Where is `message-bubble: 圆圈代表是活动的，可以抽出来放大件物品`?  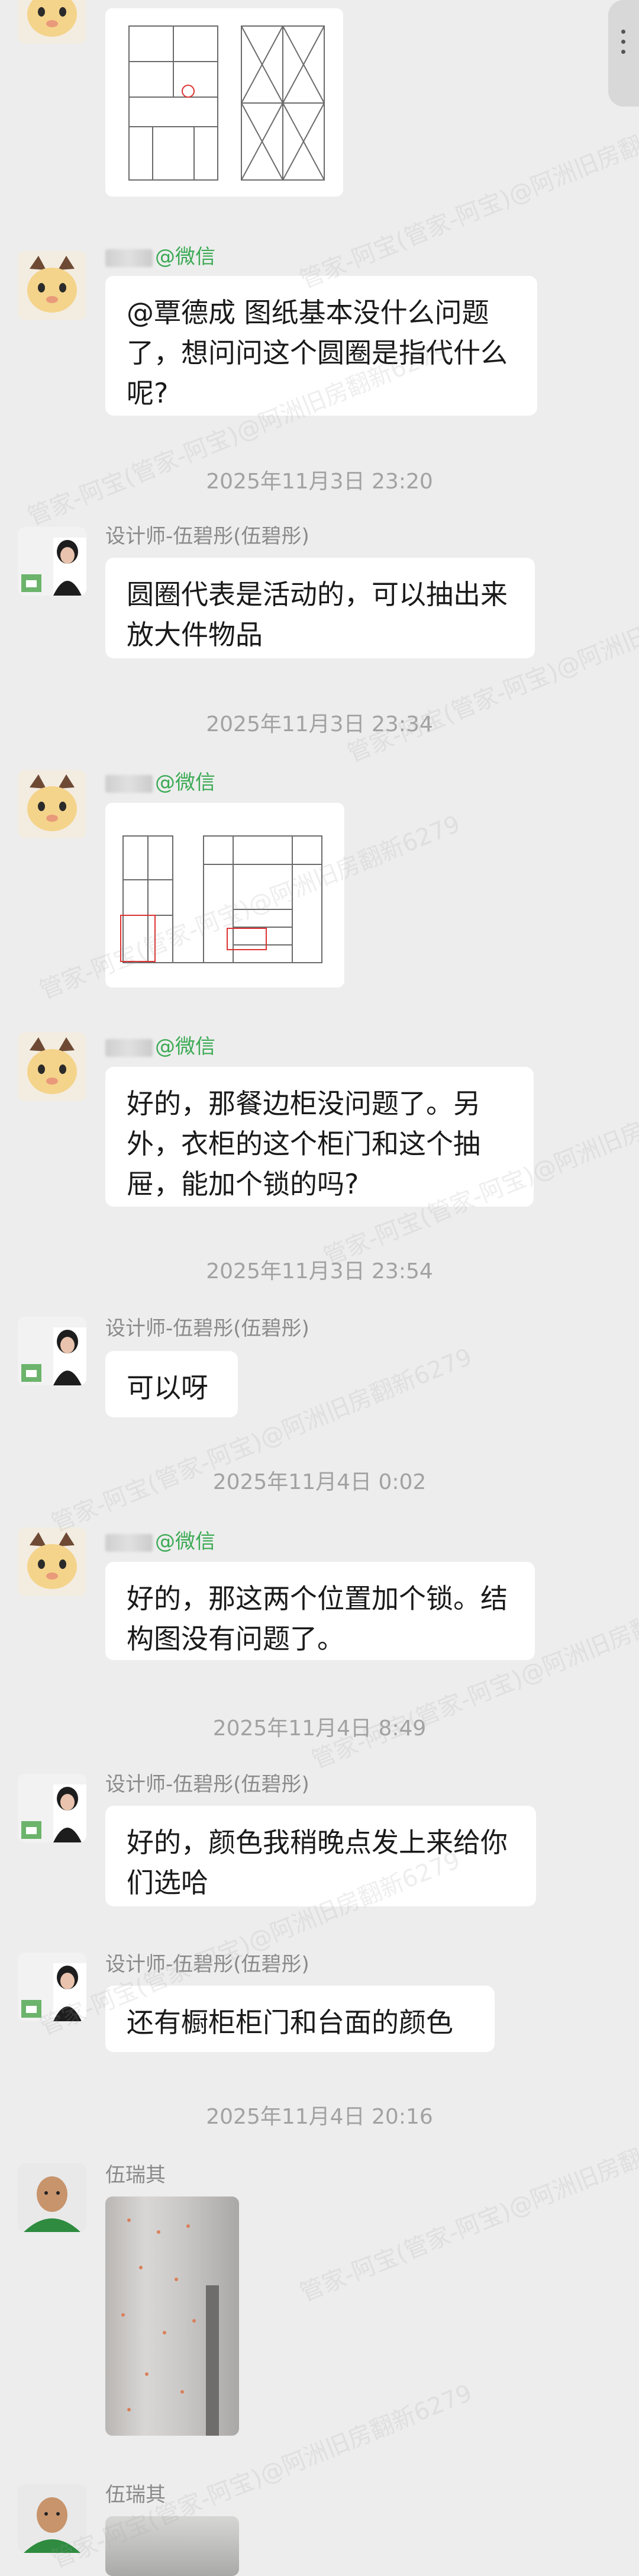 message-bubble: 圆圈代表是活动的，可以抽出来放大件物品 is located at coordinates (320, 608).